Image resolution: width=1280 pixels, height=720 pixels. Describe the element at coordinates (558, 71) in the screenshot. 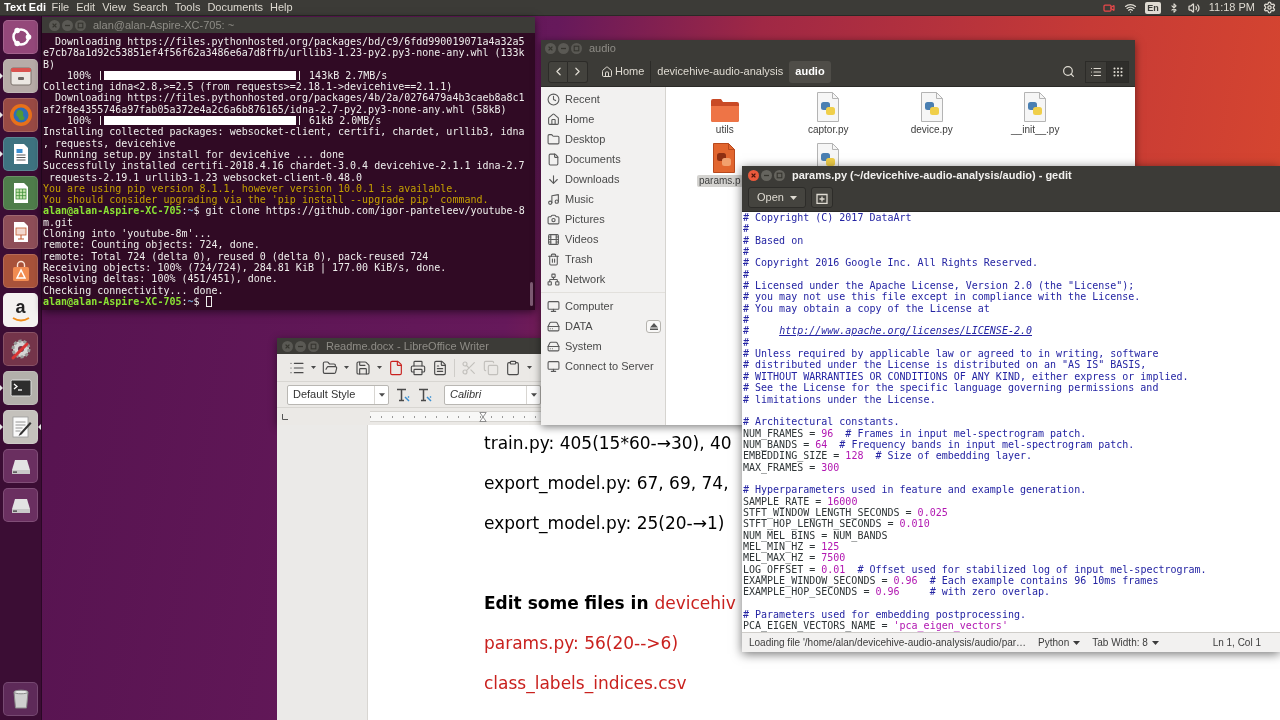

I see `back-button` at that location.